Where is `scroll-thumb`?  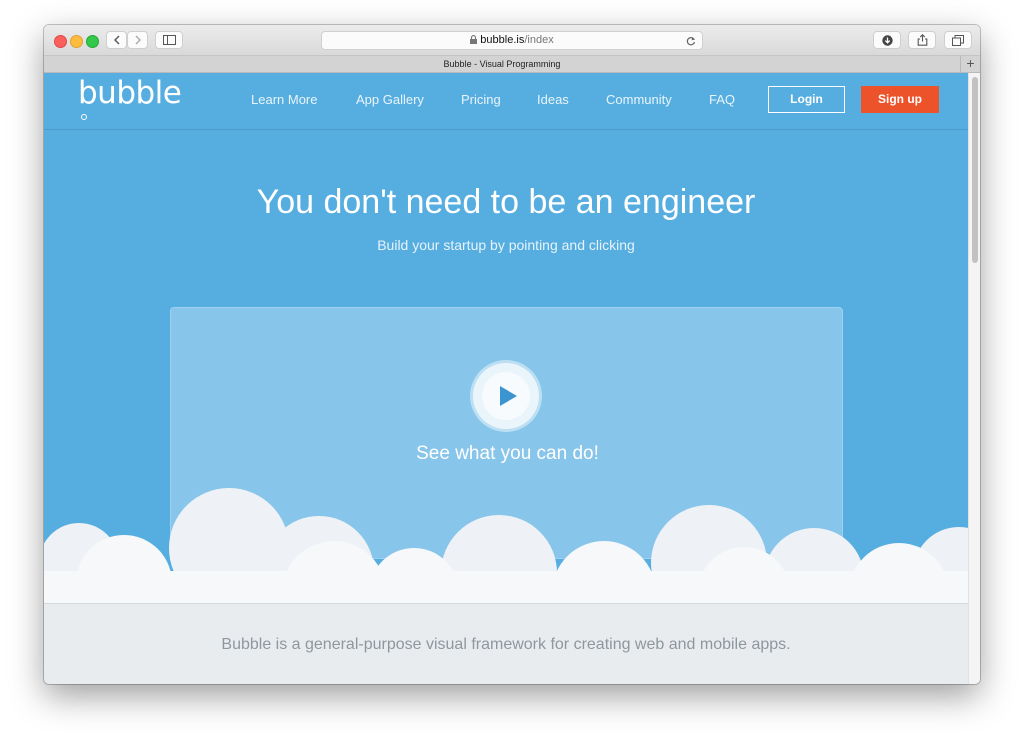 scroll-thumb is located at coordinates (975, 170).